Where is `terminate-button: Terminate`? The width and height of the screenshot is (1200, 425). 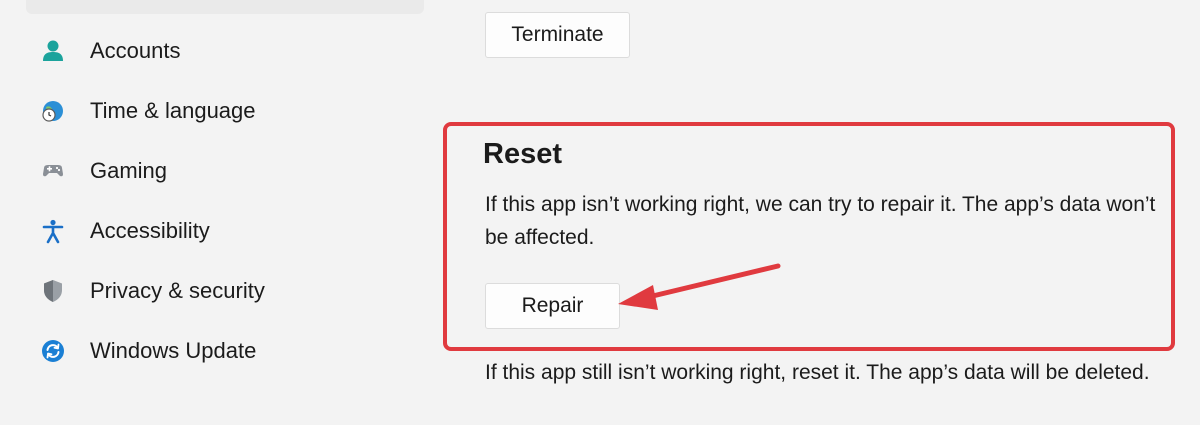 terminate-button: Terminate is located at coordinates (557, 35).